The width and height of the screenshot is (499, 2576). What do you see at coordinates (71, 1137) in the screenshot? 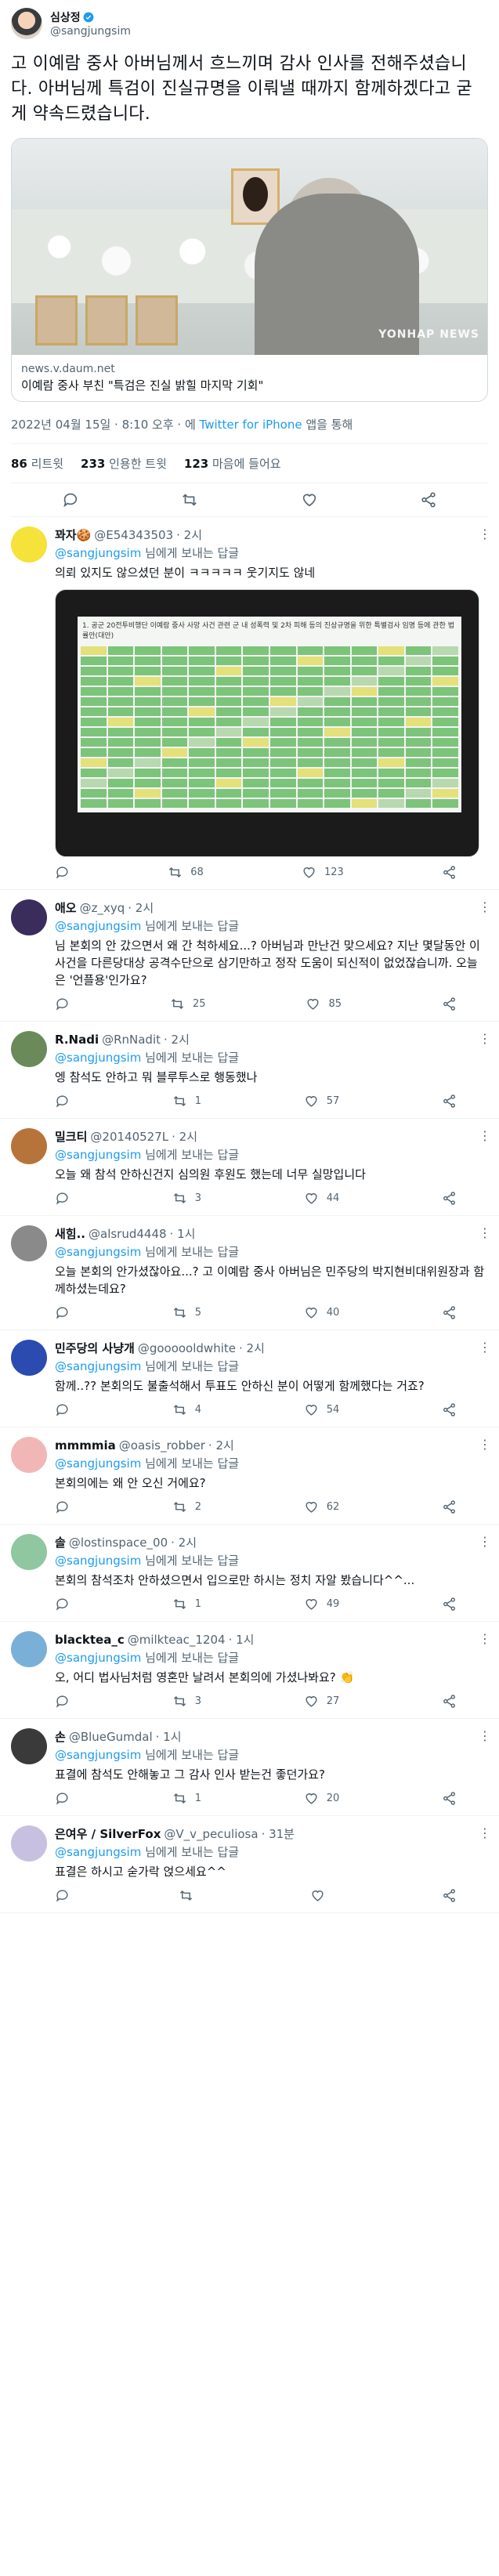
I see `reply-author-name: 밀크티` at bounding box center [71, 1137].